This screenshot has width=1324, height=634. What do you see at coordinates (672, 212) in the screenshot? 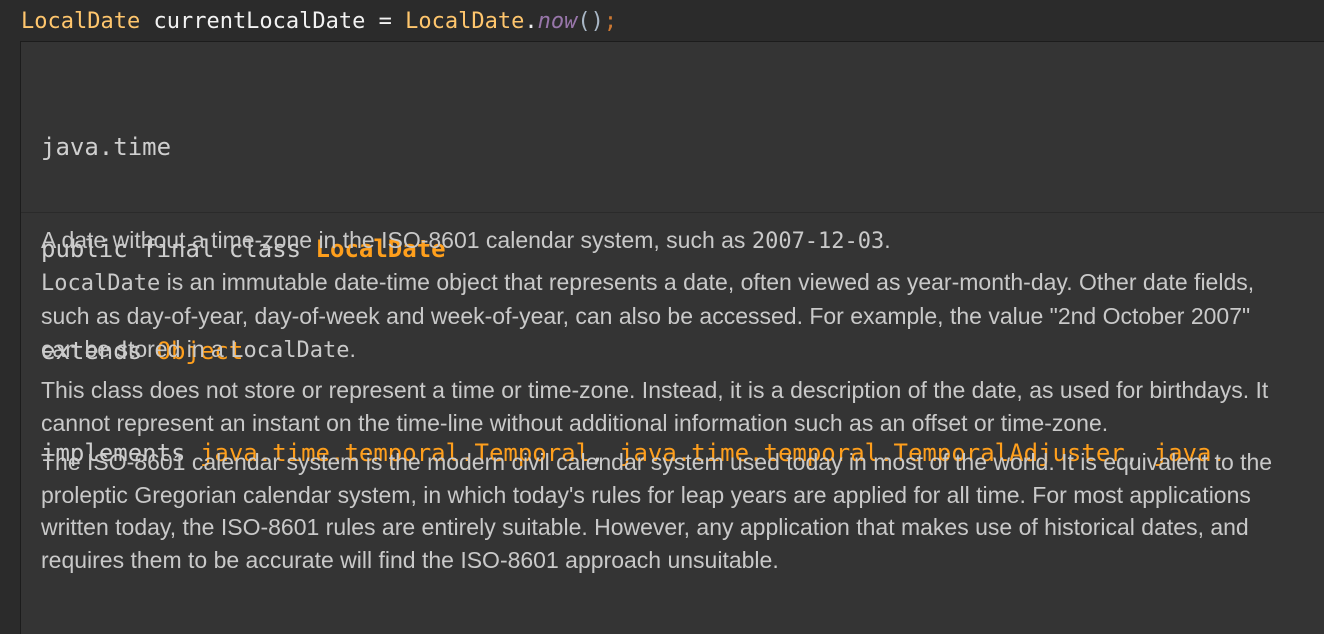
I see `section-divider` at bounding box center [672, 212].